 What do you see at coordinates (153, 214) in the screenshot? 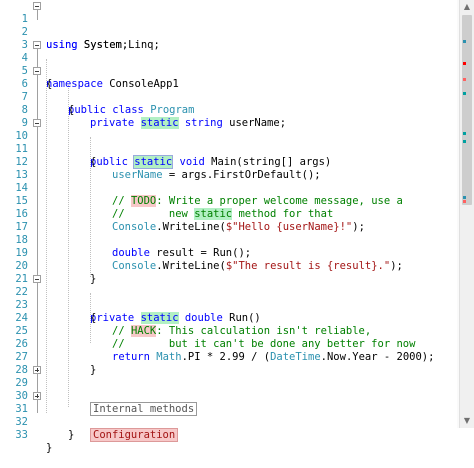
I see `comment: // new` at bounding box center [153, 214].